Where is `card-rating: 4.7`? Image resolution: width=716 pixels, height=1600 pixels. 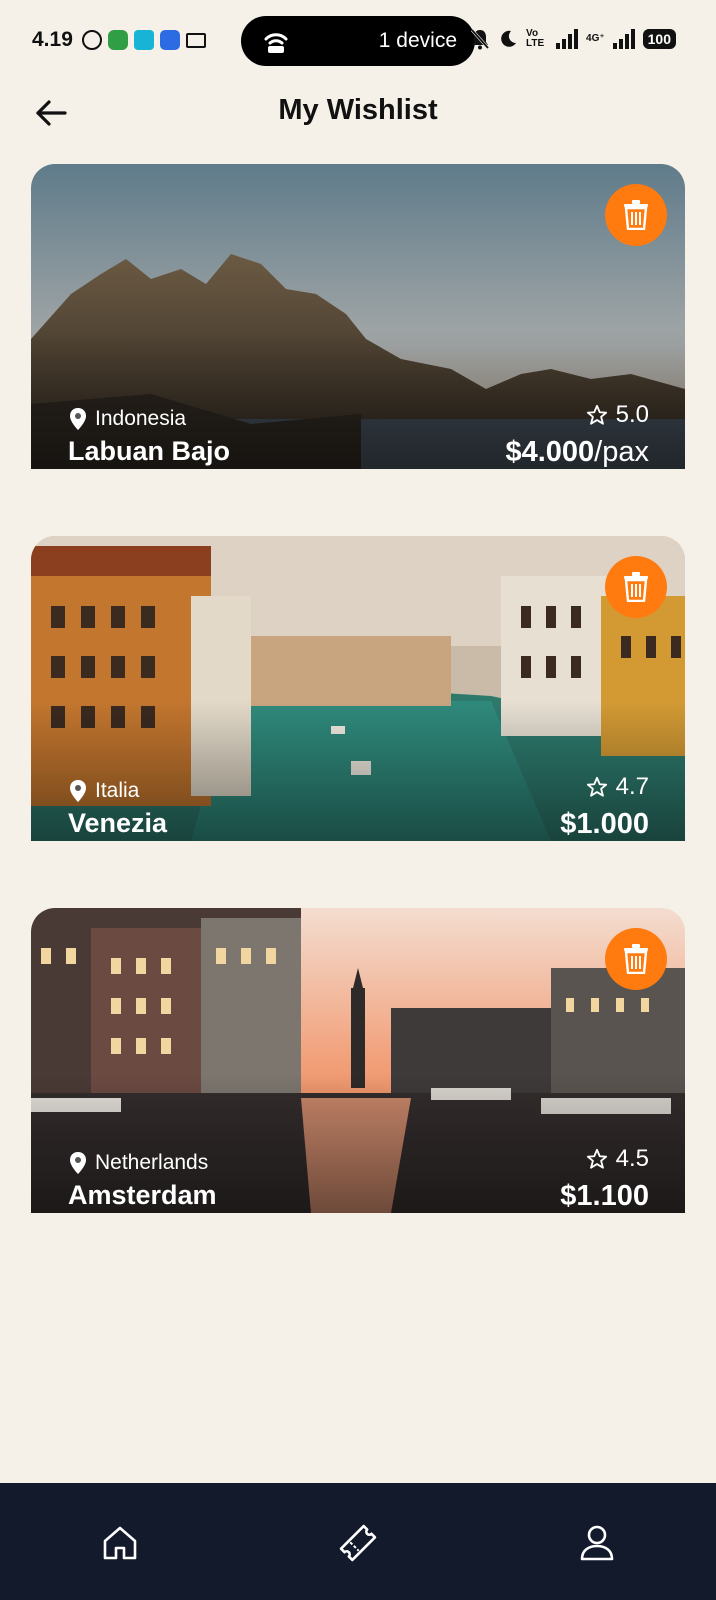 card-rating: 4.7 is located at coordinates (617, 787).